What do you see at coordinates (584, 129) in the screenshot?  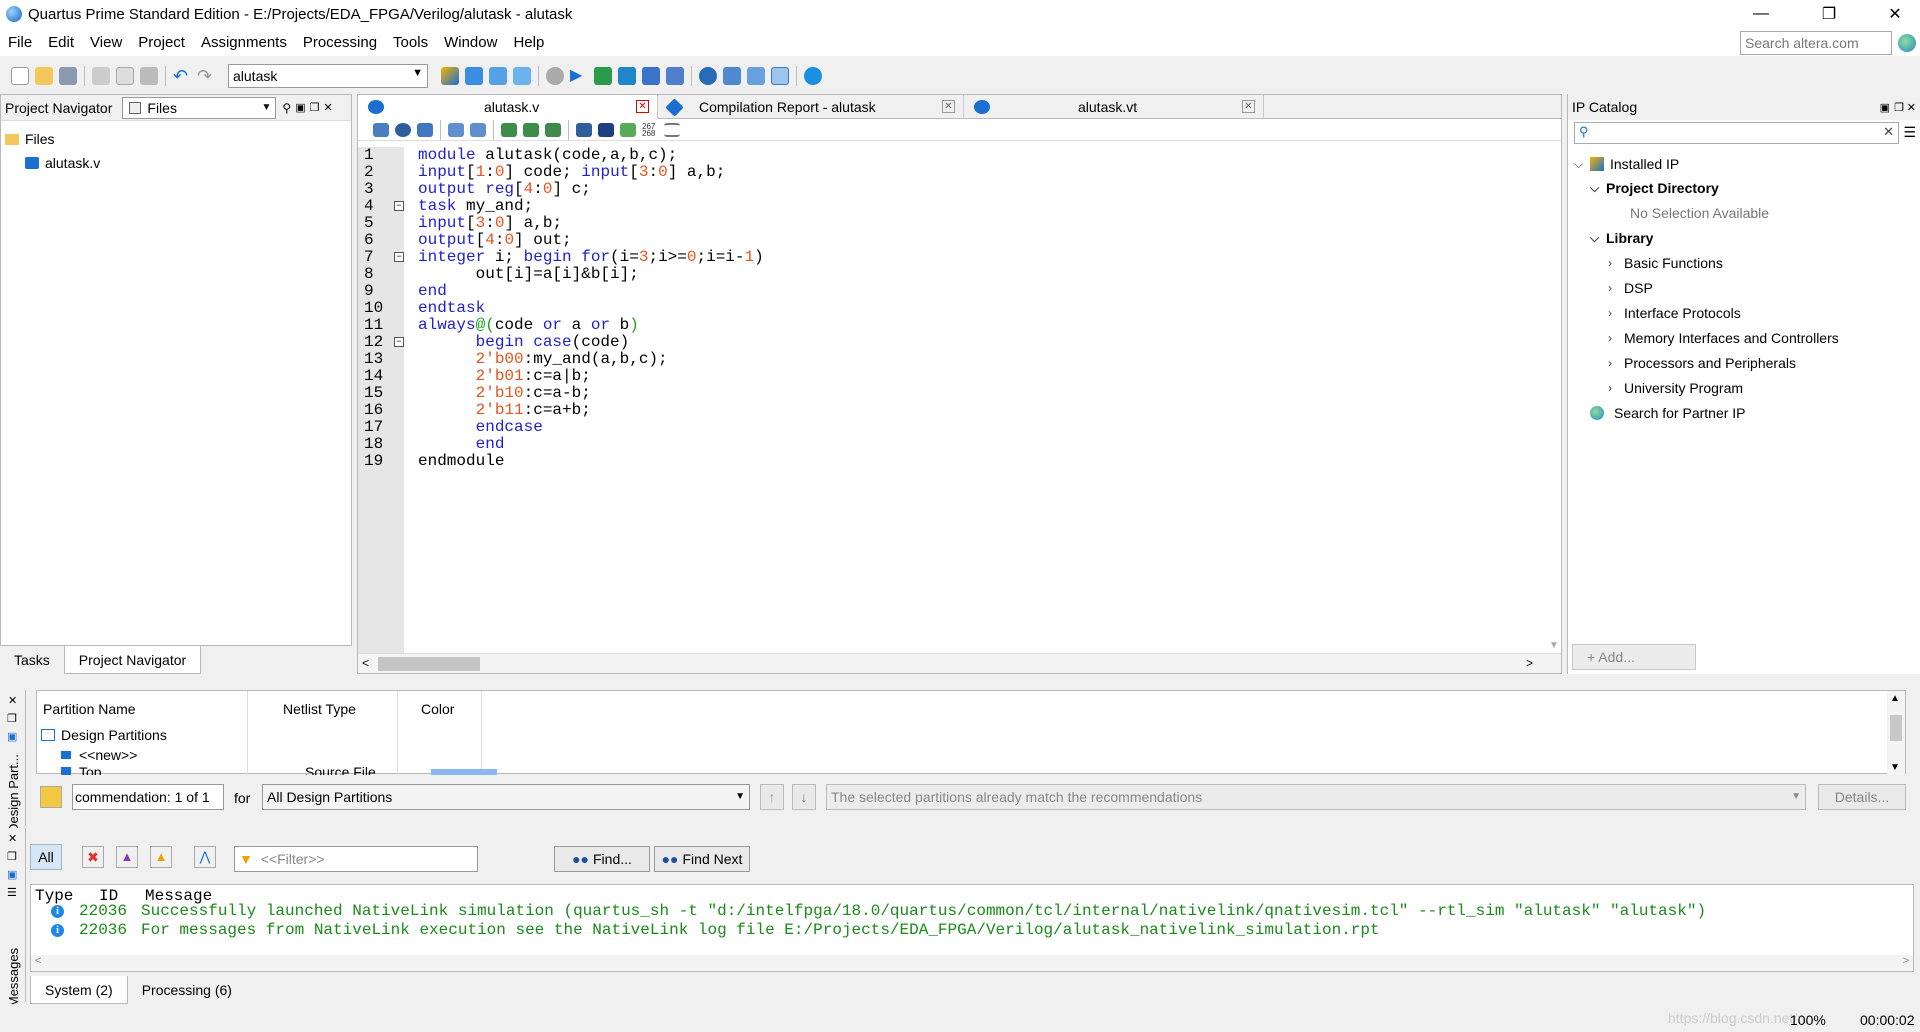 I see `bookmark-icon` at bounding box center [584, 129].